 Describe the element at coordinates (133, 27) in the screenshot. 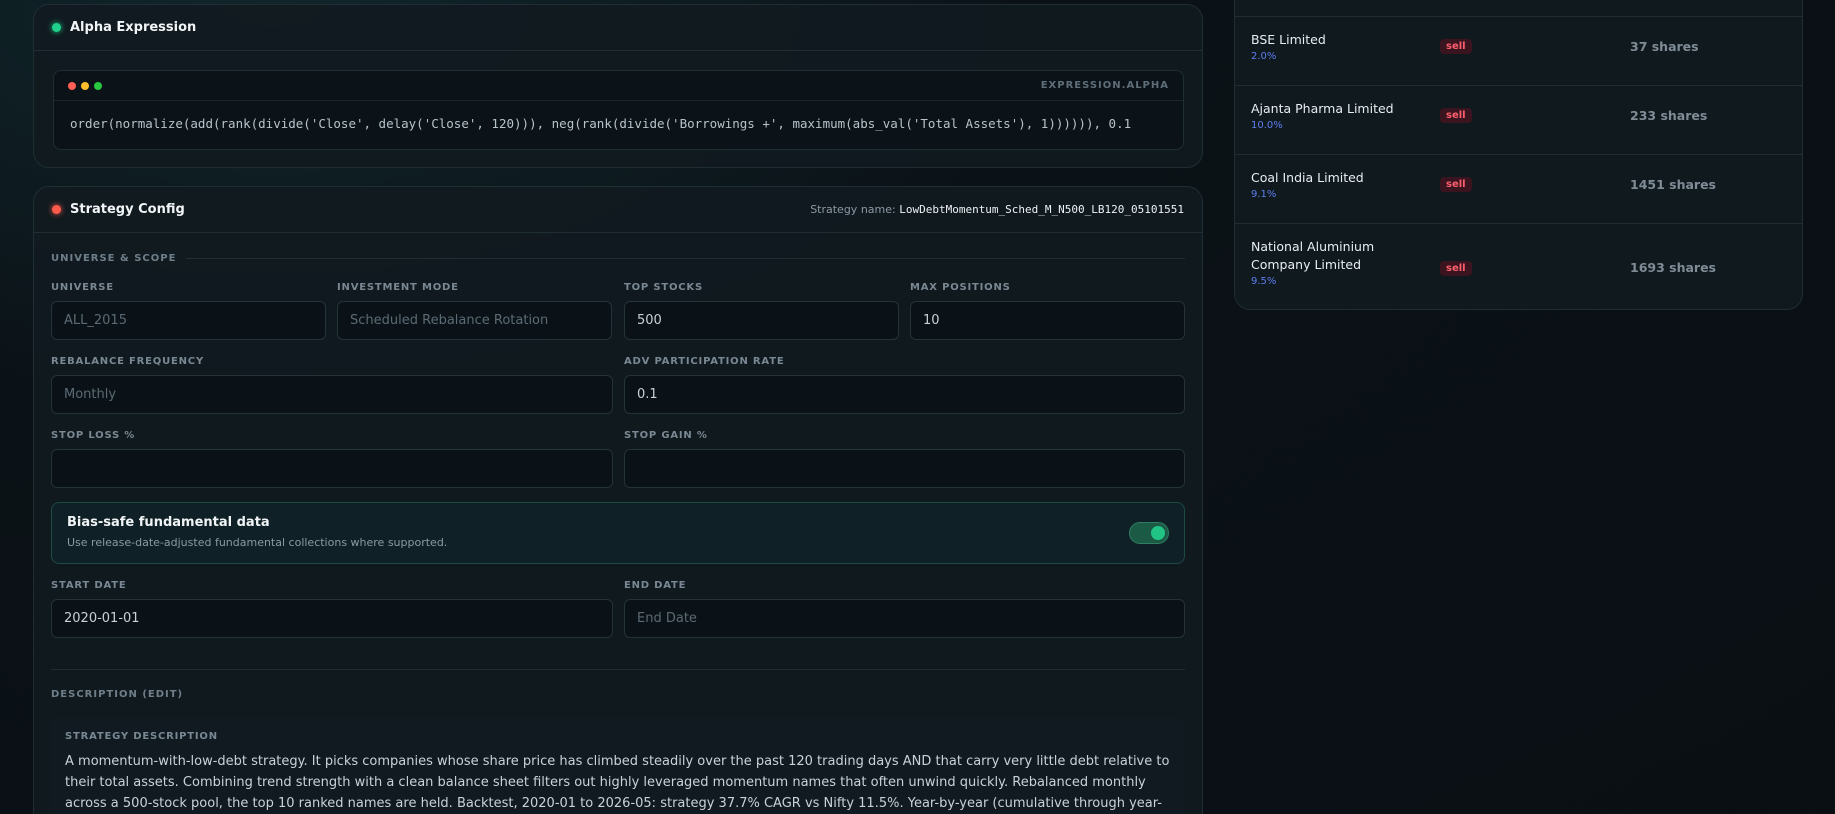

I see `alpha-title: Alpha Expression` at that location.